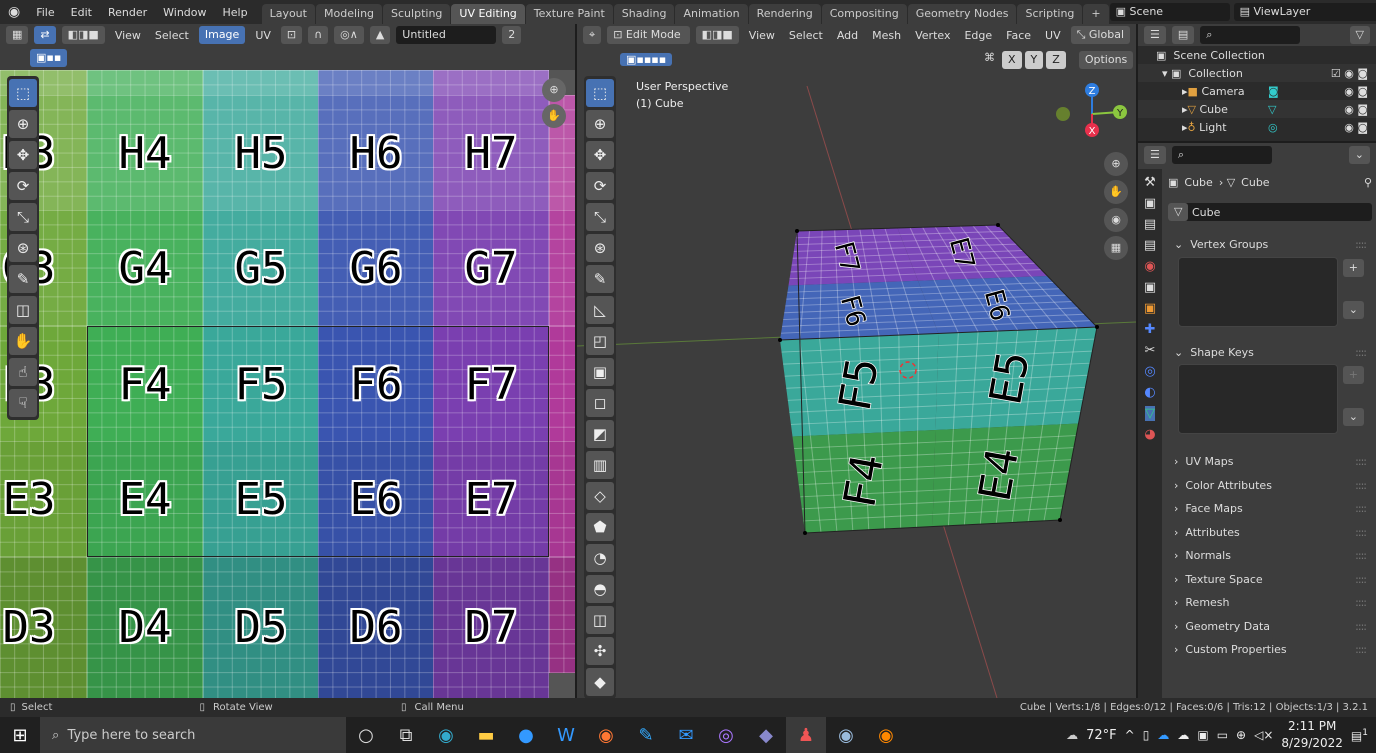 The width and height of the screenshot is (1376, 753). I want to click on rip-icon: ◫, so click(23, 310).